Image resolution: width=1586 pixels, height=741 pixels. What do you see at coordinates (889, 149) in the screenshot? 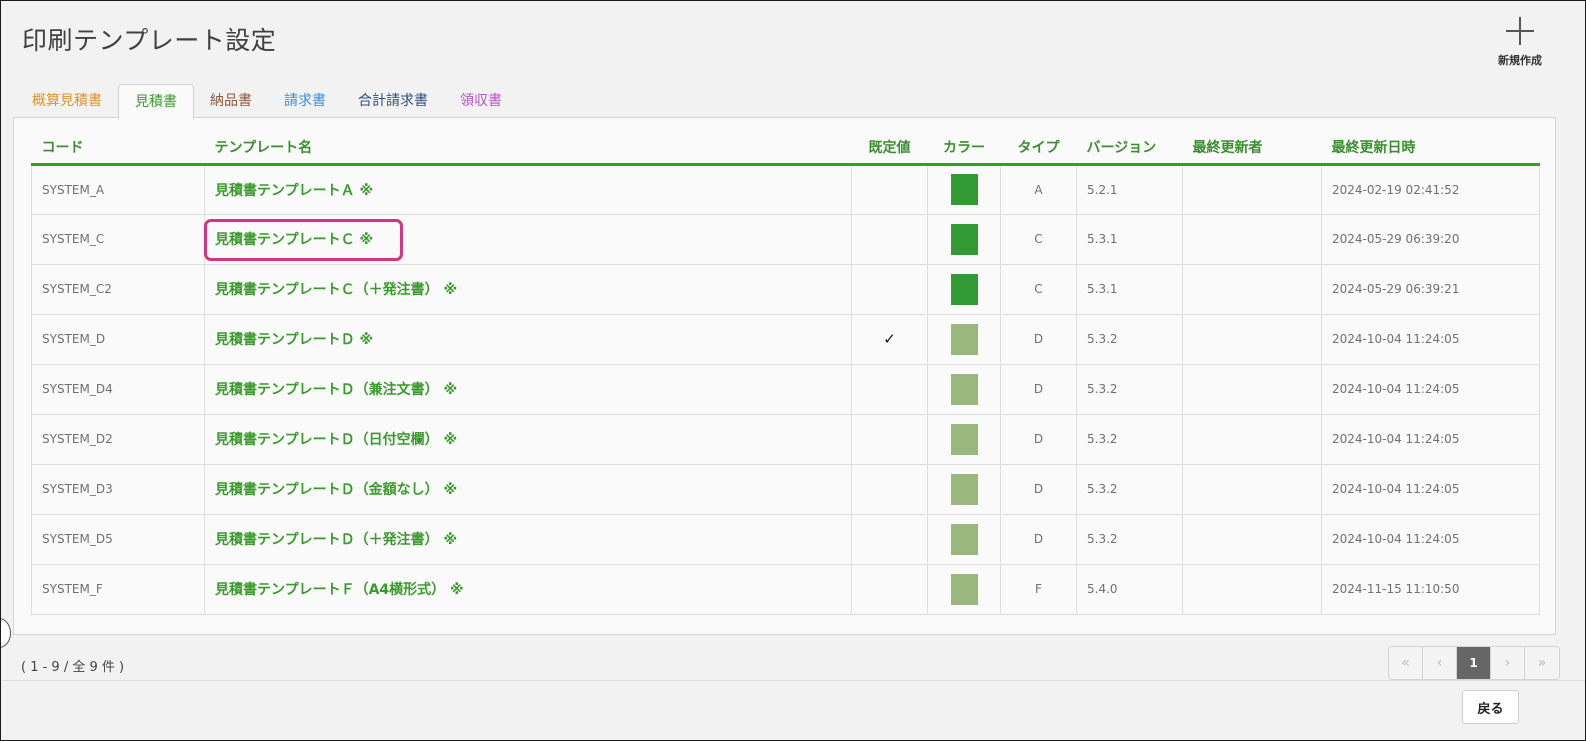
I see `header-default: 既定値` at bounding box center [889, 149].